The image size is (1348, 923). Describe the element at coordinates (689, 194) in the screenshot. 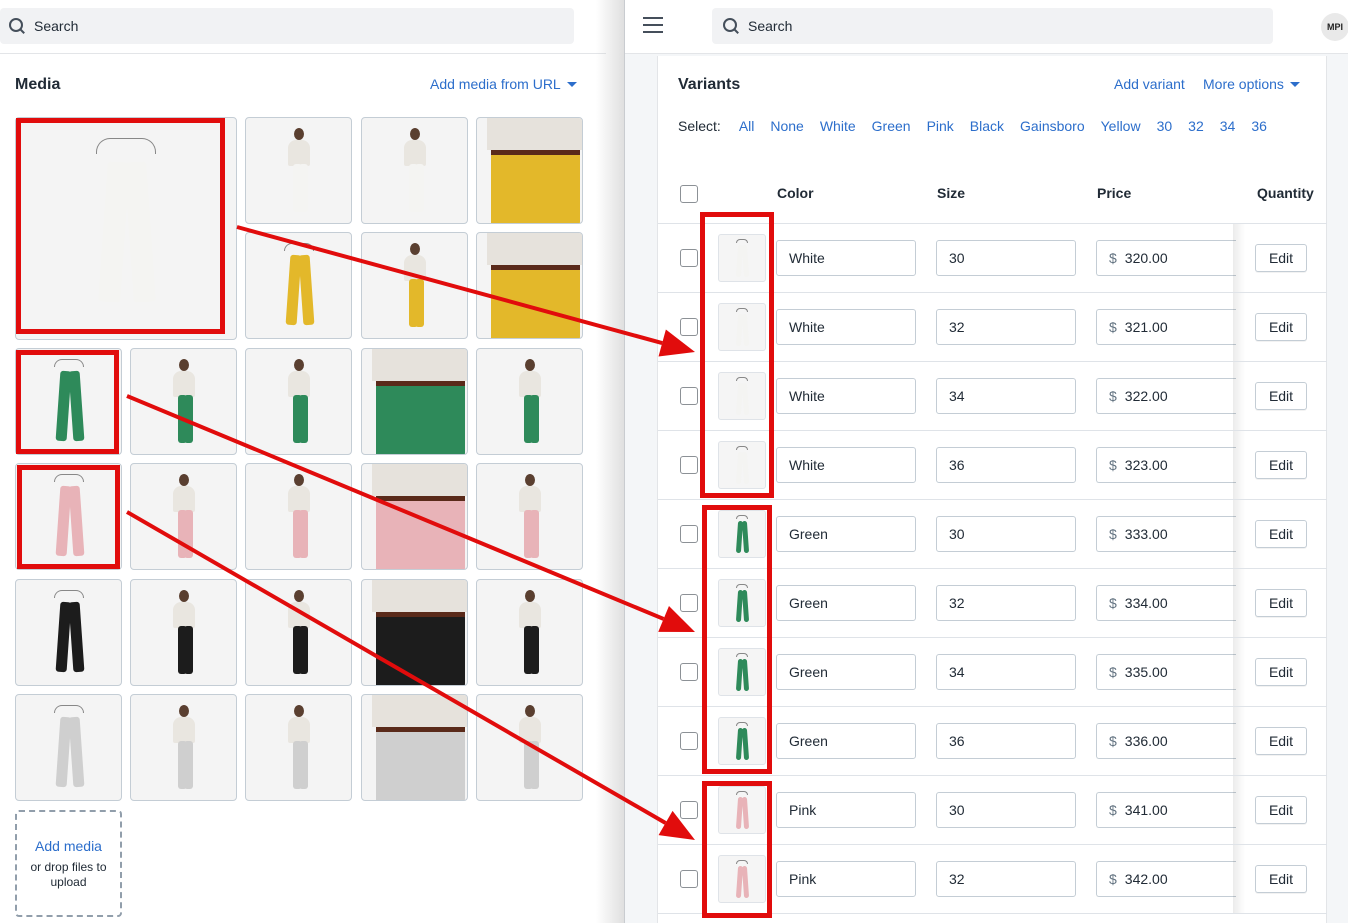

I see `select-all-checkbox` at that location.